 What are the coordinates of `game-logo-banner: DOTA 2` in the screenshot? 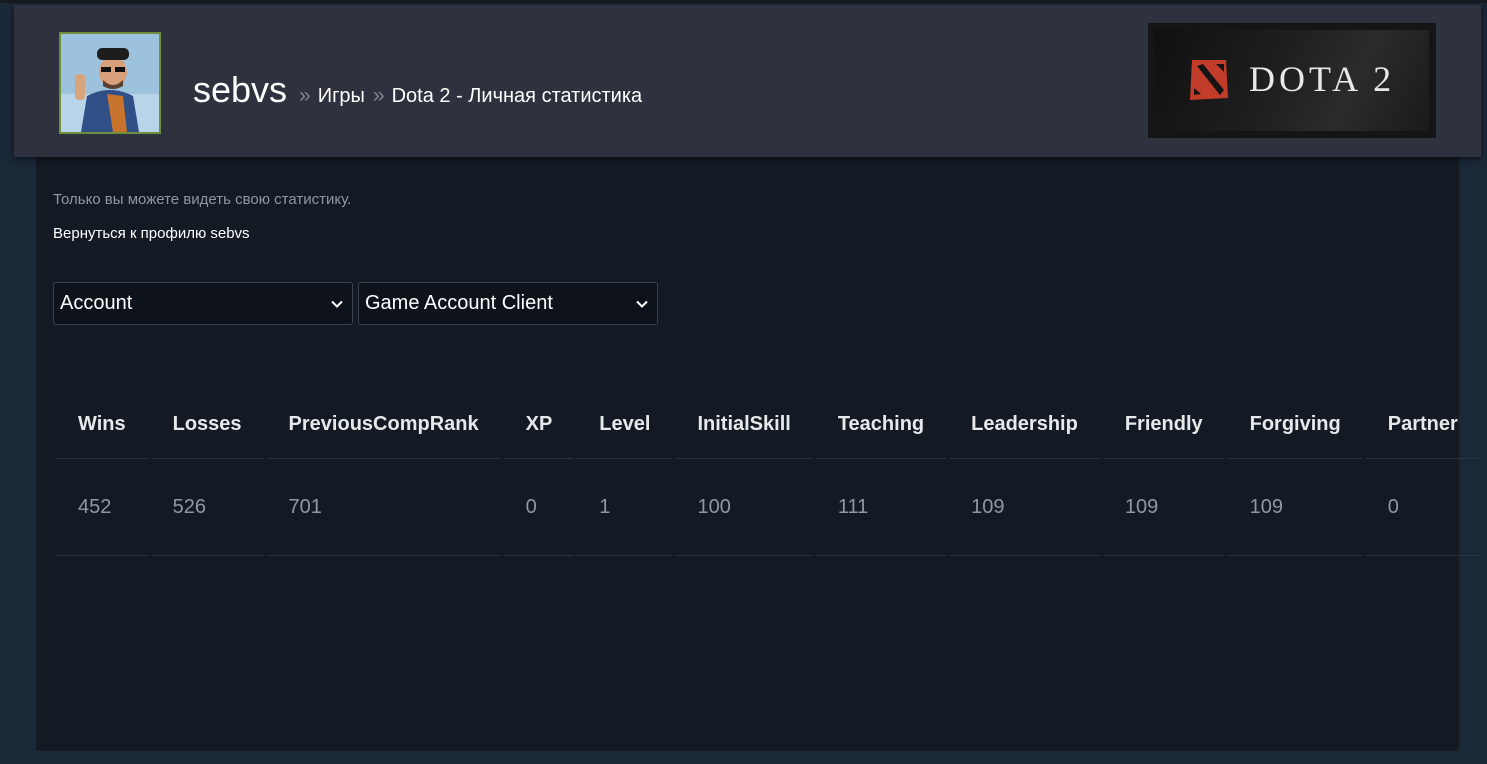 It's located at (1292, 80).